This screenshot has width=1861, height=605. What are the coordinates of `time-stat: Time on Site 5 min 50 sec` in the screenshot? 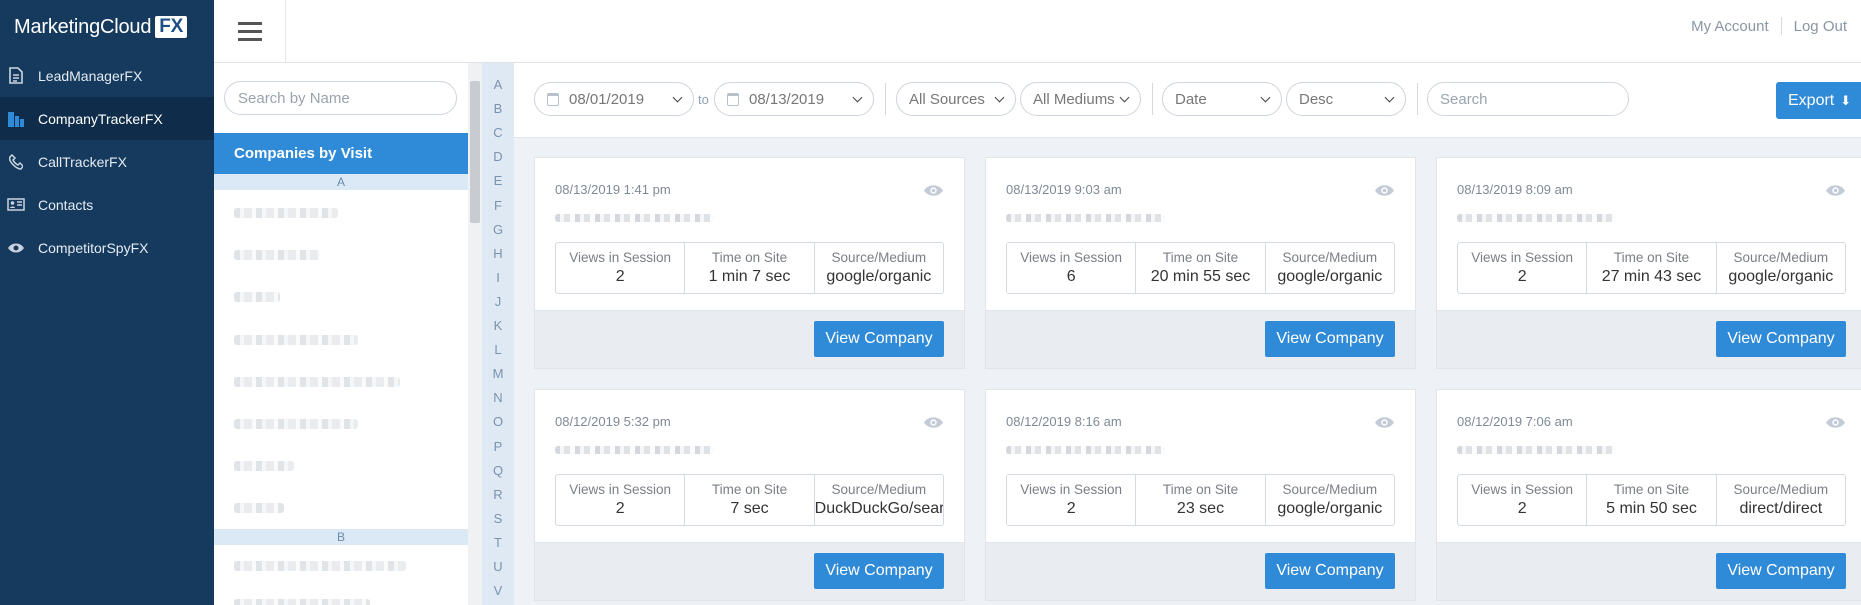 It's located at (1652, 500).